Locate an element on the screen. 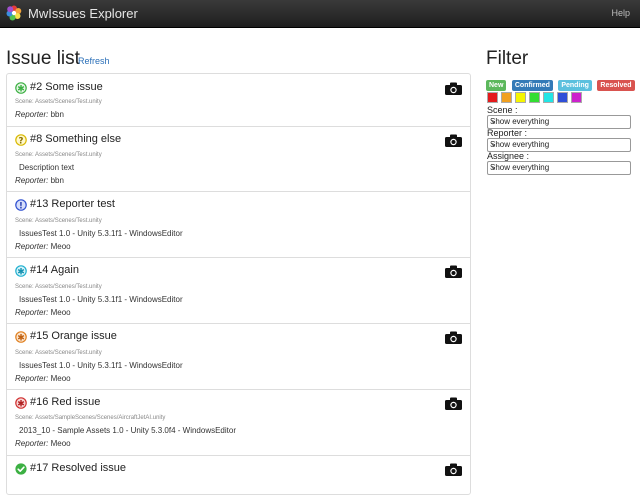 This screenshot has height=495, width=640. reporter-filter-select: Show everything ⌄ is located at coordinates (559, 145).